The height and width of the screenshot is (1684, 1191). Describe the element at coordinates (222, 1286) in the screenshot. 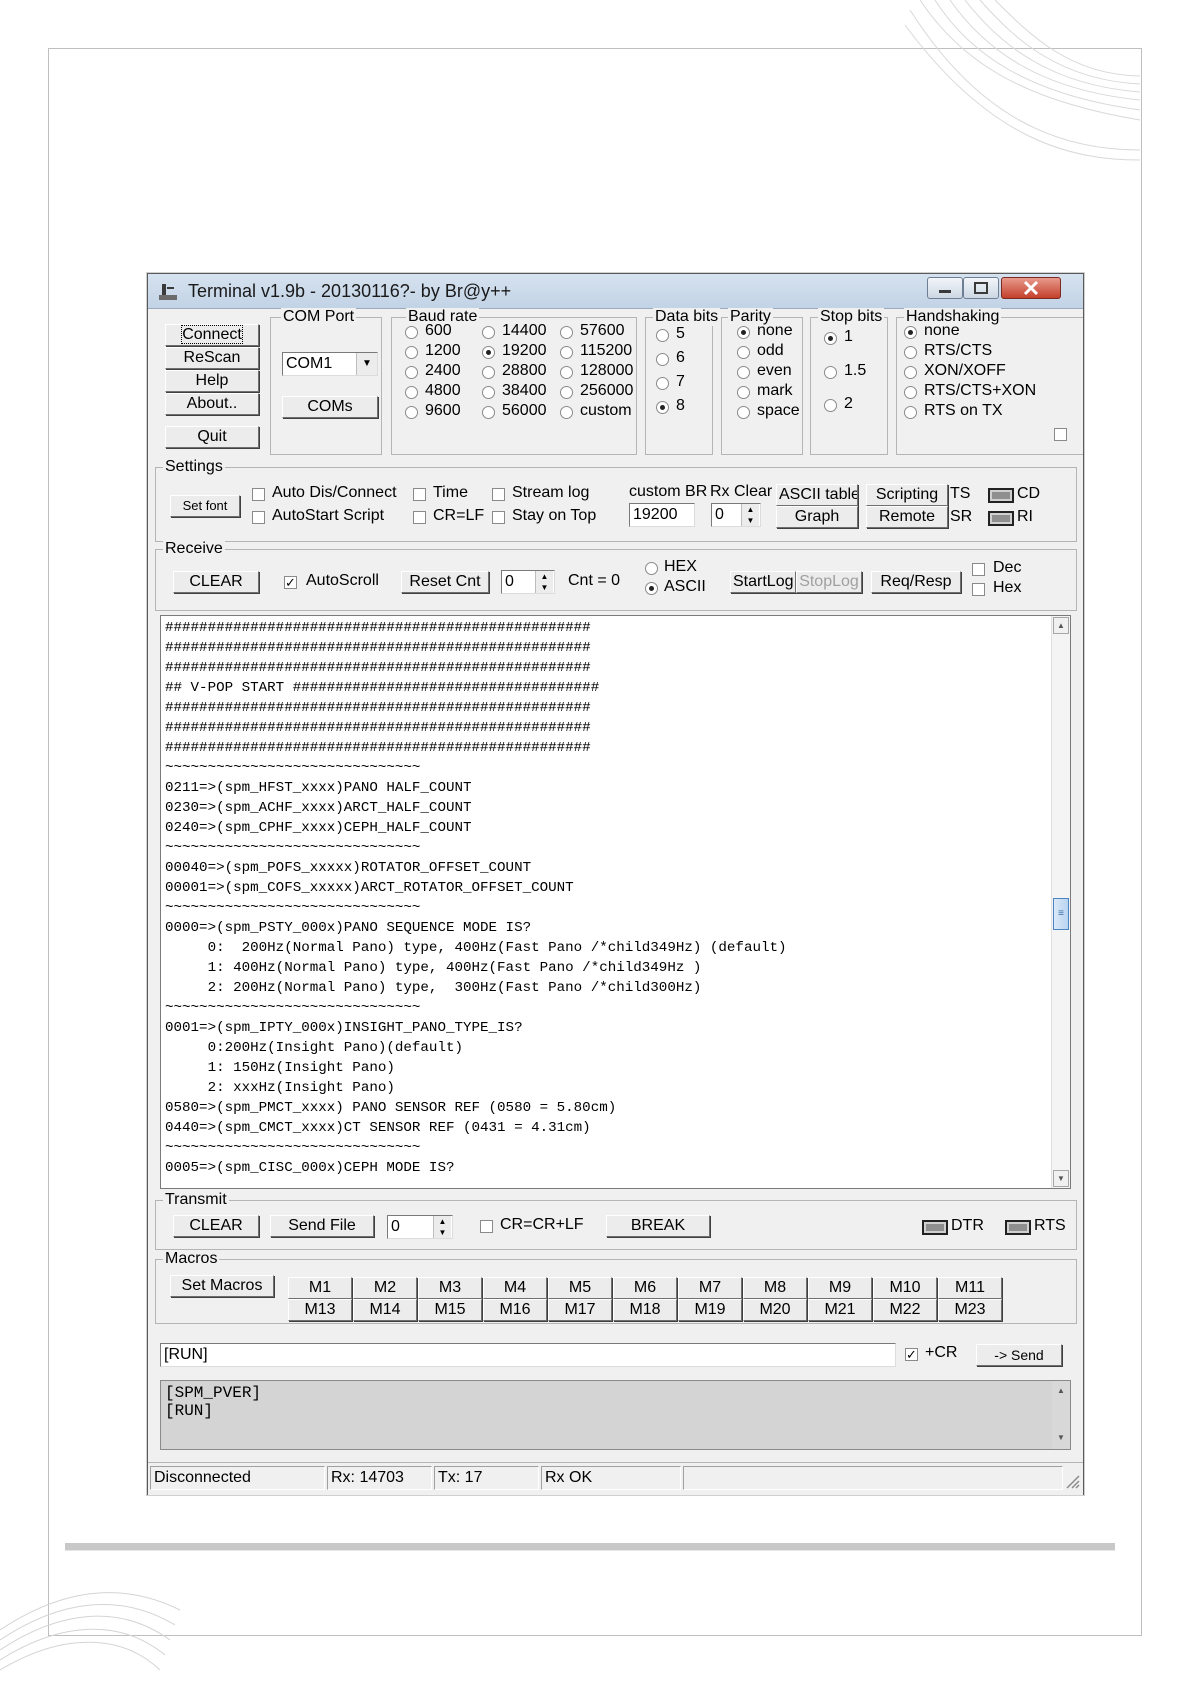

I see `set-macros-button: Set Macros` at that location.